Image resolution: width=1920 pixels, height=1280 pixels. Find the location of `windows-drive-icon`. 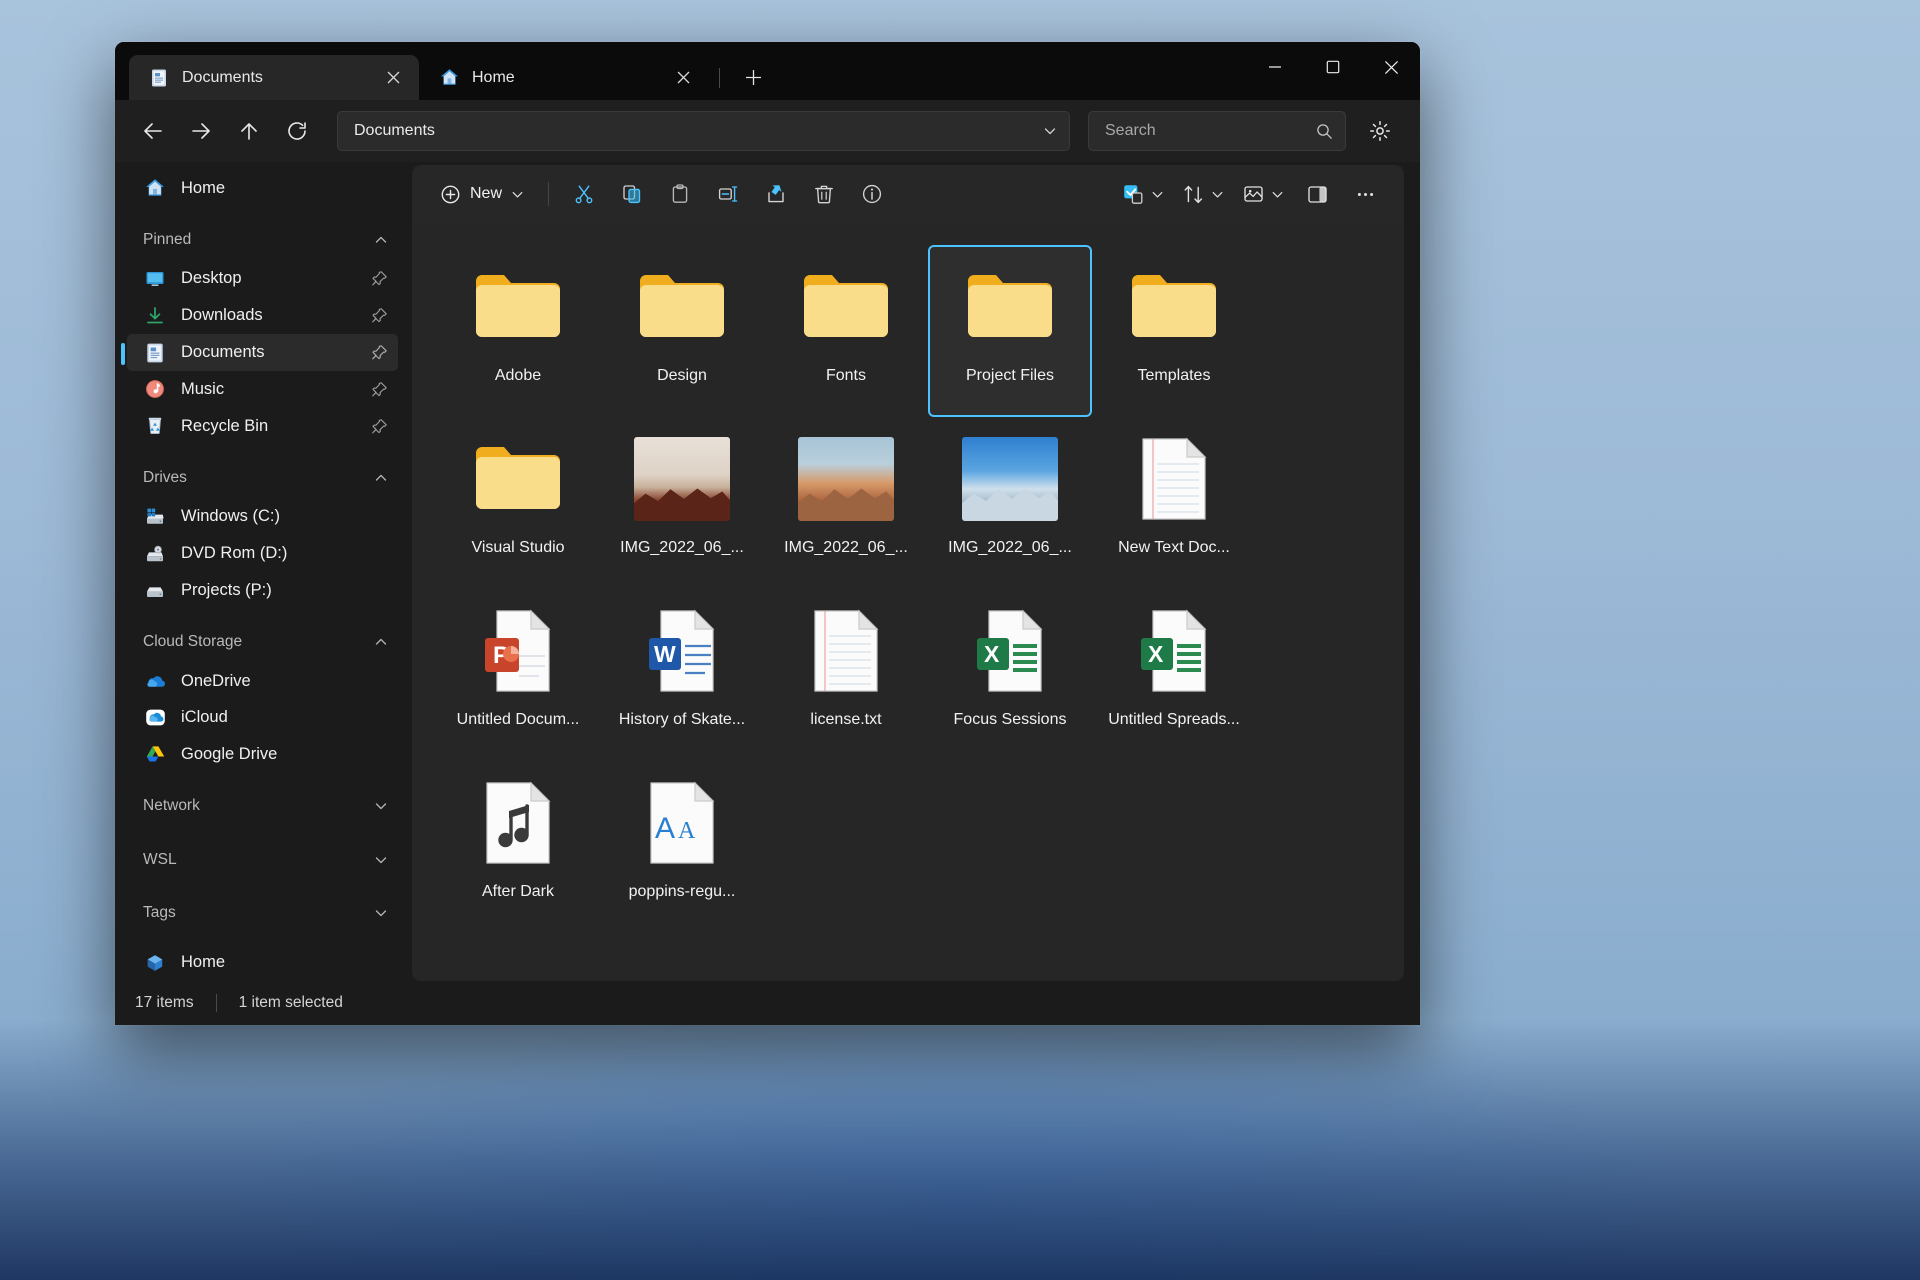

windows-drive-icon is located at coordinates (155, 517).